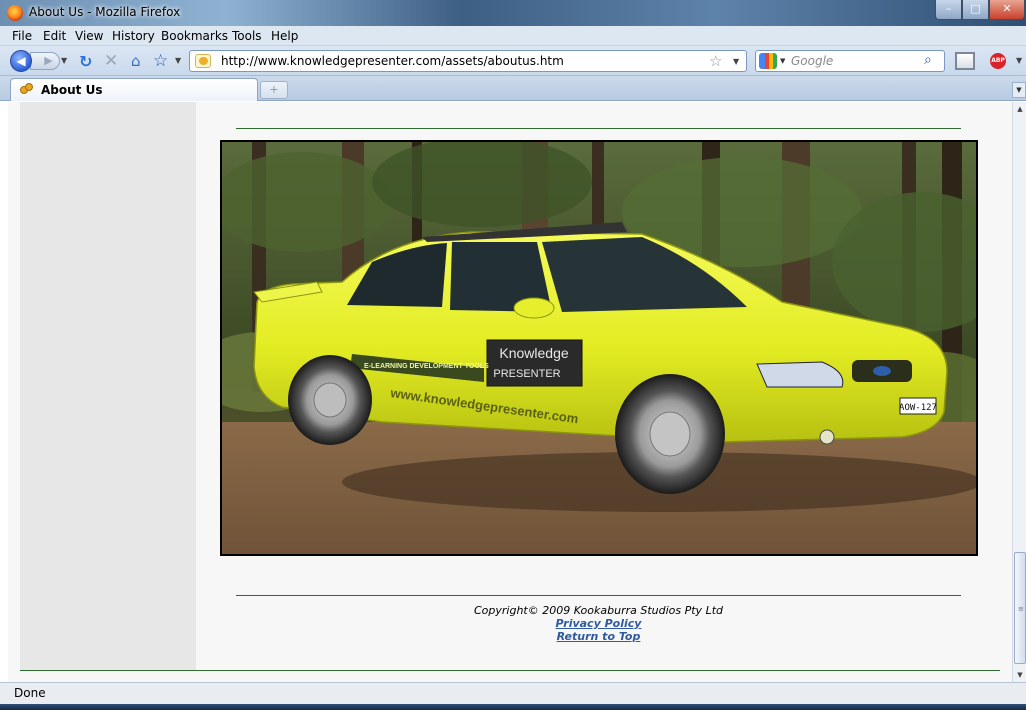 The height and width of the screenshot is (710, 1026). What do you see at coordinates (426, 366) in the screenshot?
I see `stripe-text: E-LEARNING DEVELOPMENT TOOLS` at bounding box center [426, 366].